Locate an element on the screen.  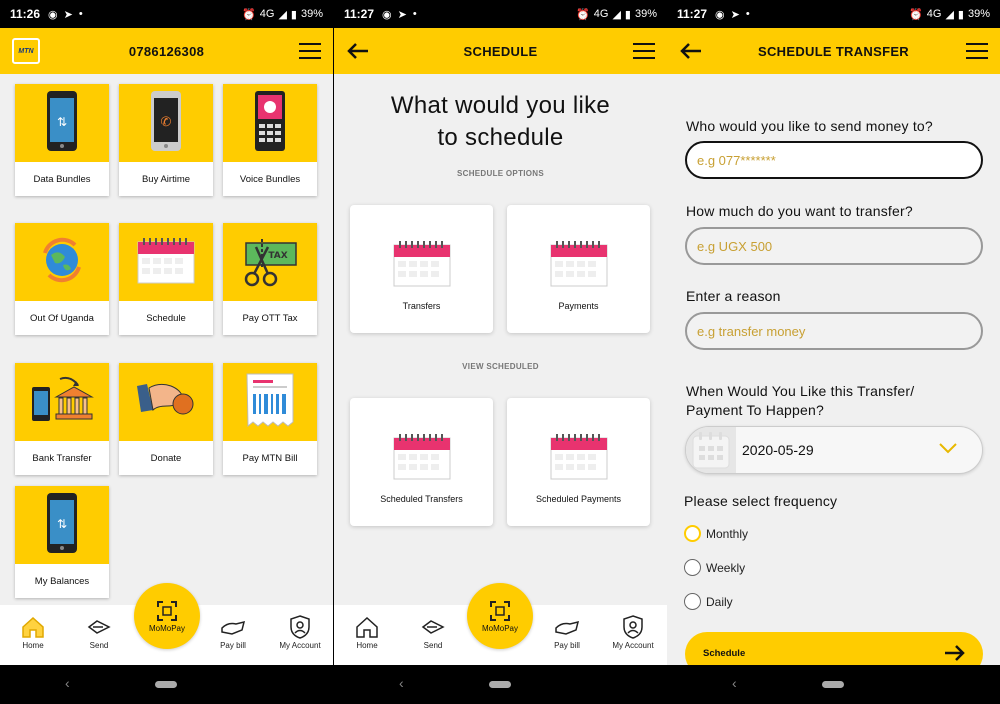
tile-label: Pay MTN Bill is located at coordinates (270, 458).